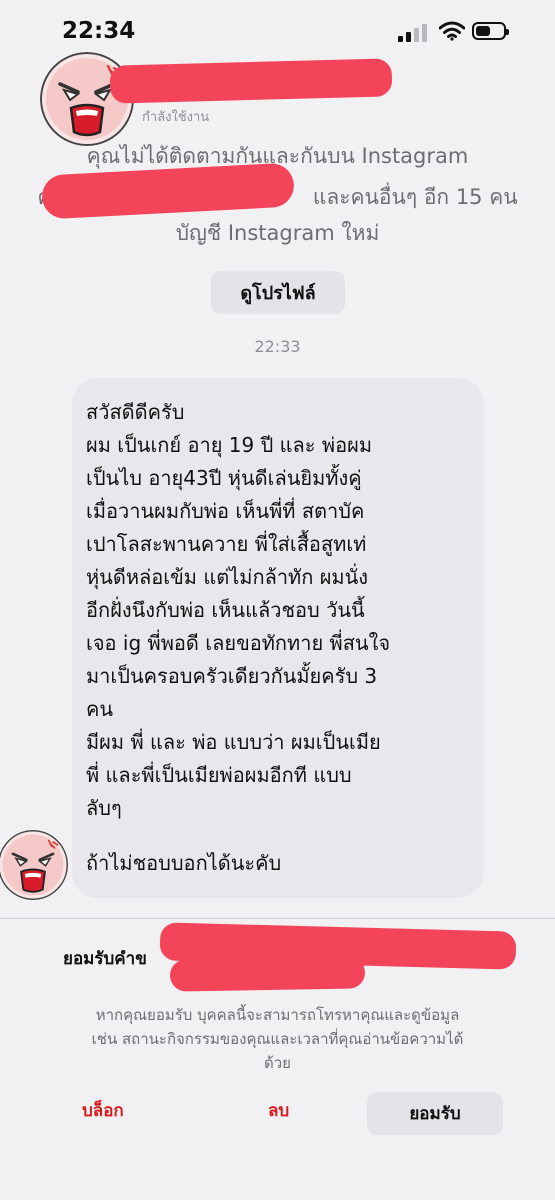 The image size is (555, 1200). Describe the element at coordinates (278, 1110) in the screenshot. I see `delete-button: ลบ` at that location.